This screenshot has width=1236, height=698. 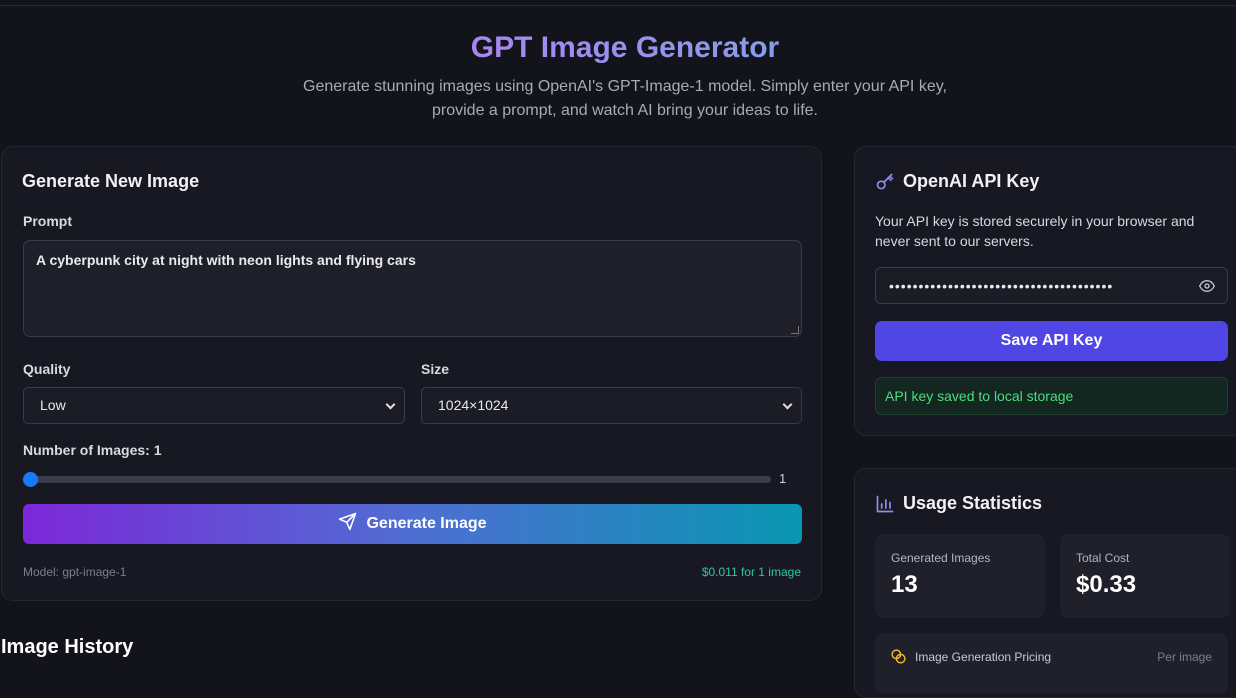 I want to click on api-key-input: ••••••••••••••••••••••••••••••••••••••, so click(x=1051, y=285).